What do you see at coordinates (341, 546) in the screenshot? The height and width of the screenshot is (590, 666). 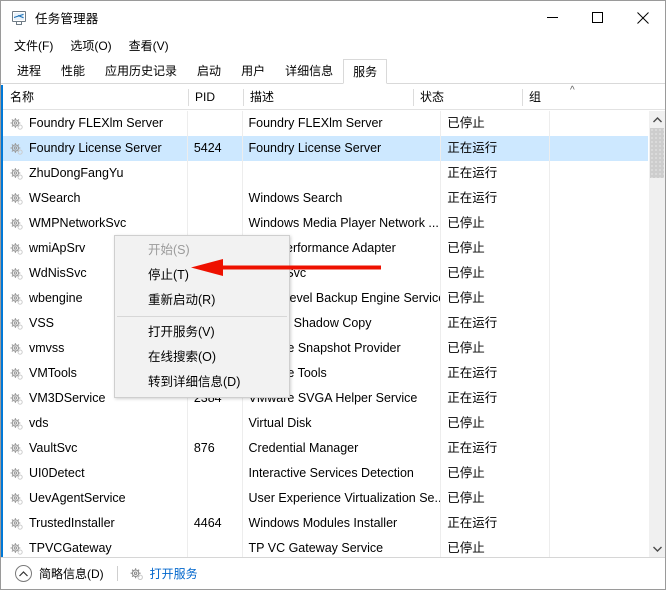 I see `service-description-cell: TP VC Gateway Service` at bounding box center [341, 546].